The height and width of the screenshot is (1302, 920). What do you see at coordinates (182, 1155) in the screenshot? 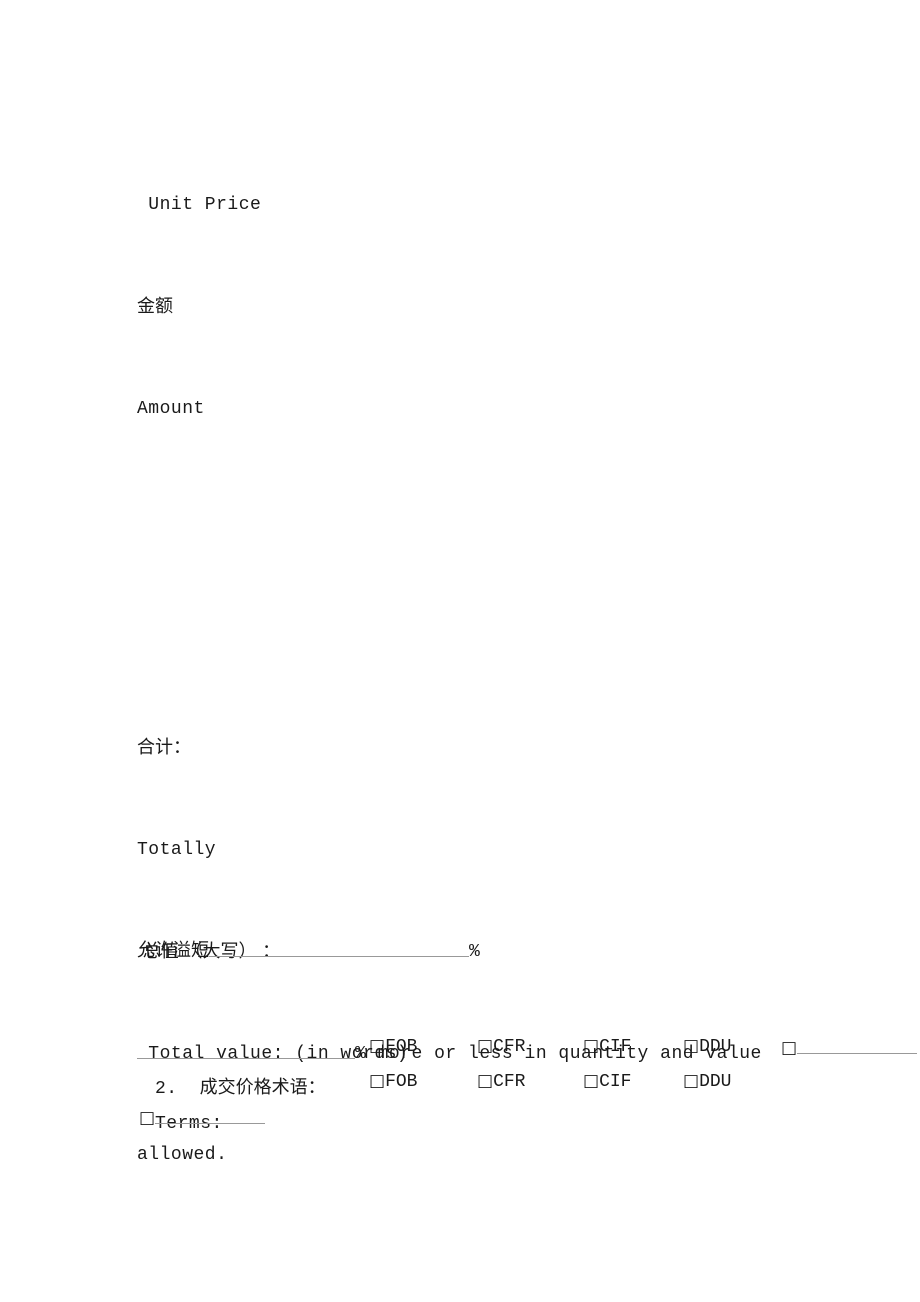
I see `tolerance-text-en-cont: allowed.` at bounding box center [182, 1155].